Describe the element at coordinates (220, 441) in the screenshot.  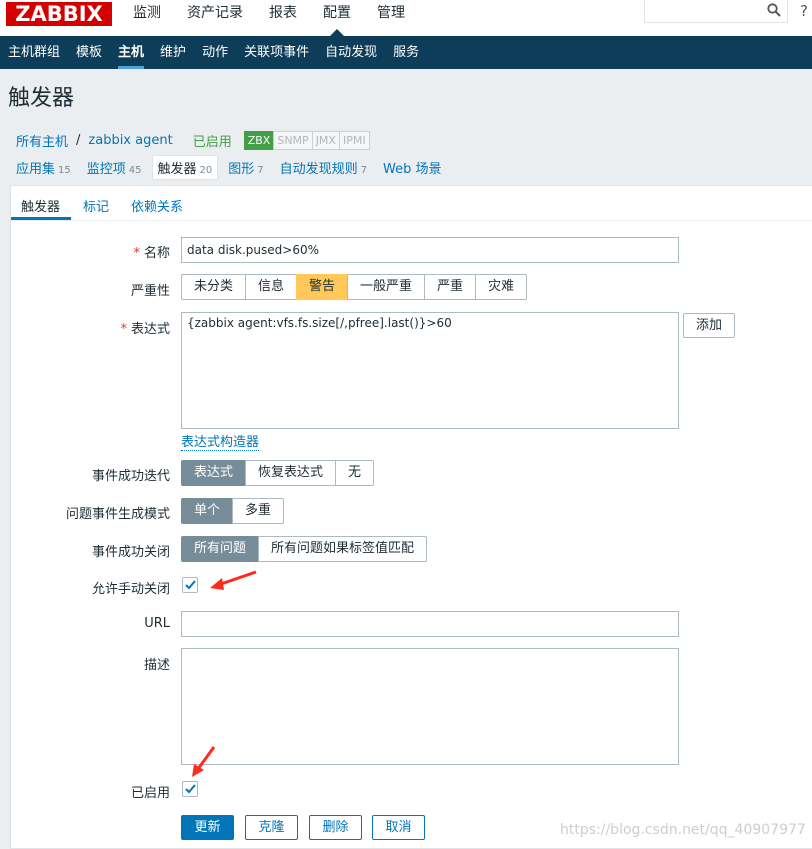
I see `expression-builder-link: 表达式构造器` at that location.